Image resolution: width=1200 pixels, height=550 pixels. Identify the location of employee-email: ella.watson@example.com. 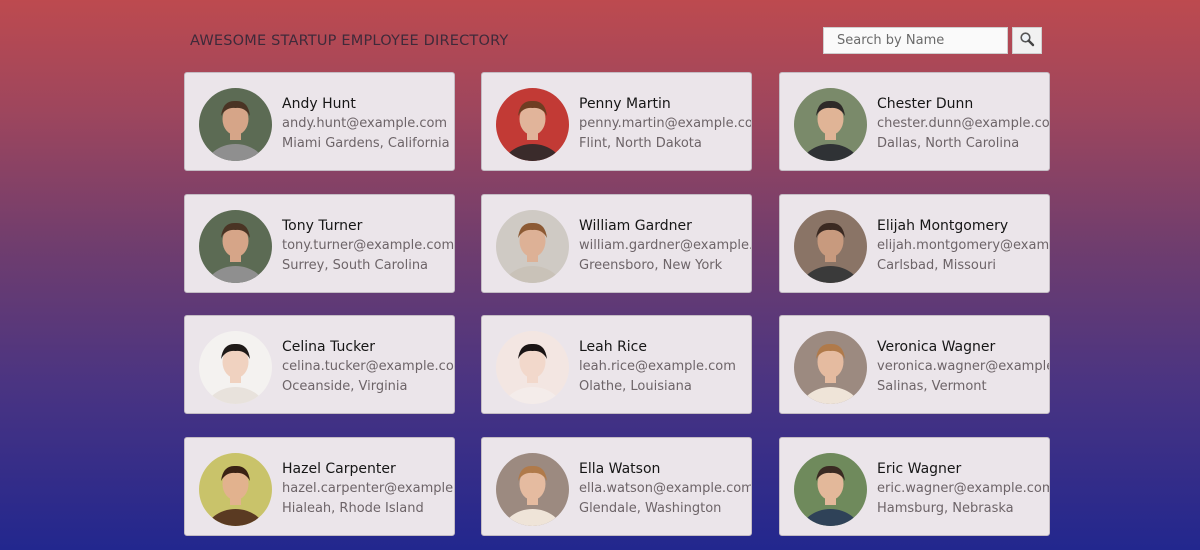
(665, 488).